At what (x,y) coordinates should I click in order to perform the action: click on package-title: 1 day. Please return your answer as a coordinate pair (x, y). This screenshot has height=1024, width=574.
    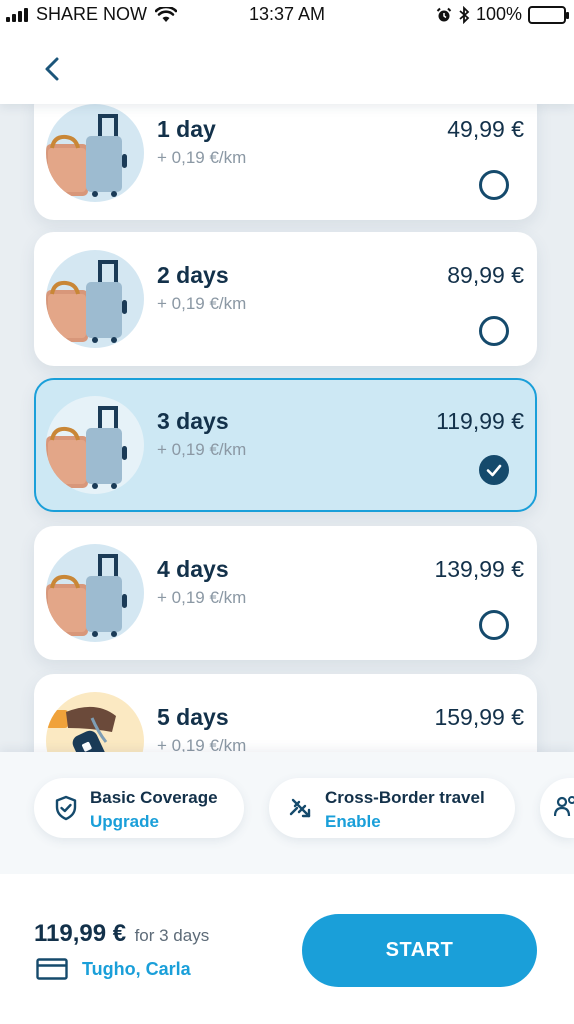
    Looking at the image, I should click on (186, 129).